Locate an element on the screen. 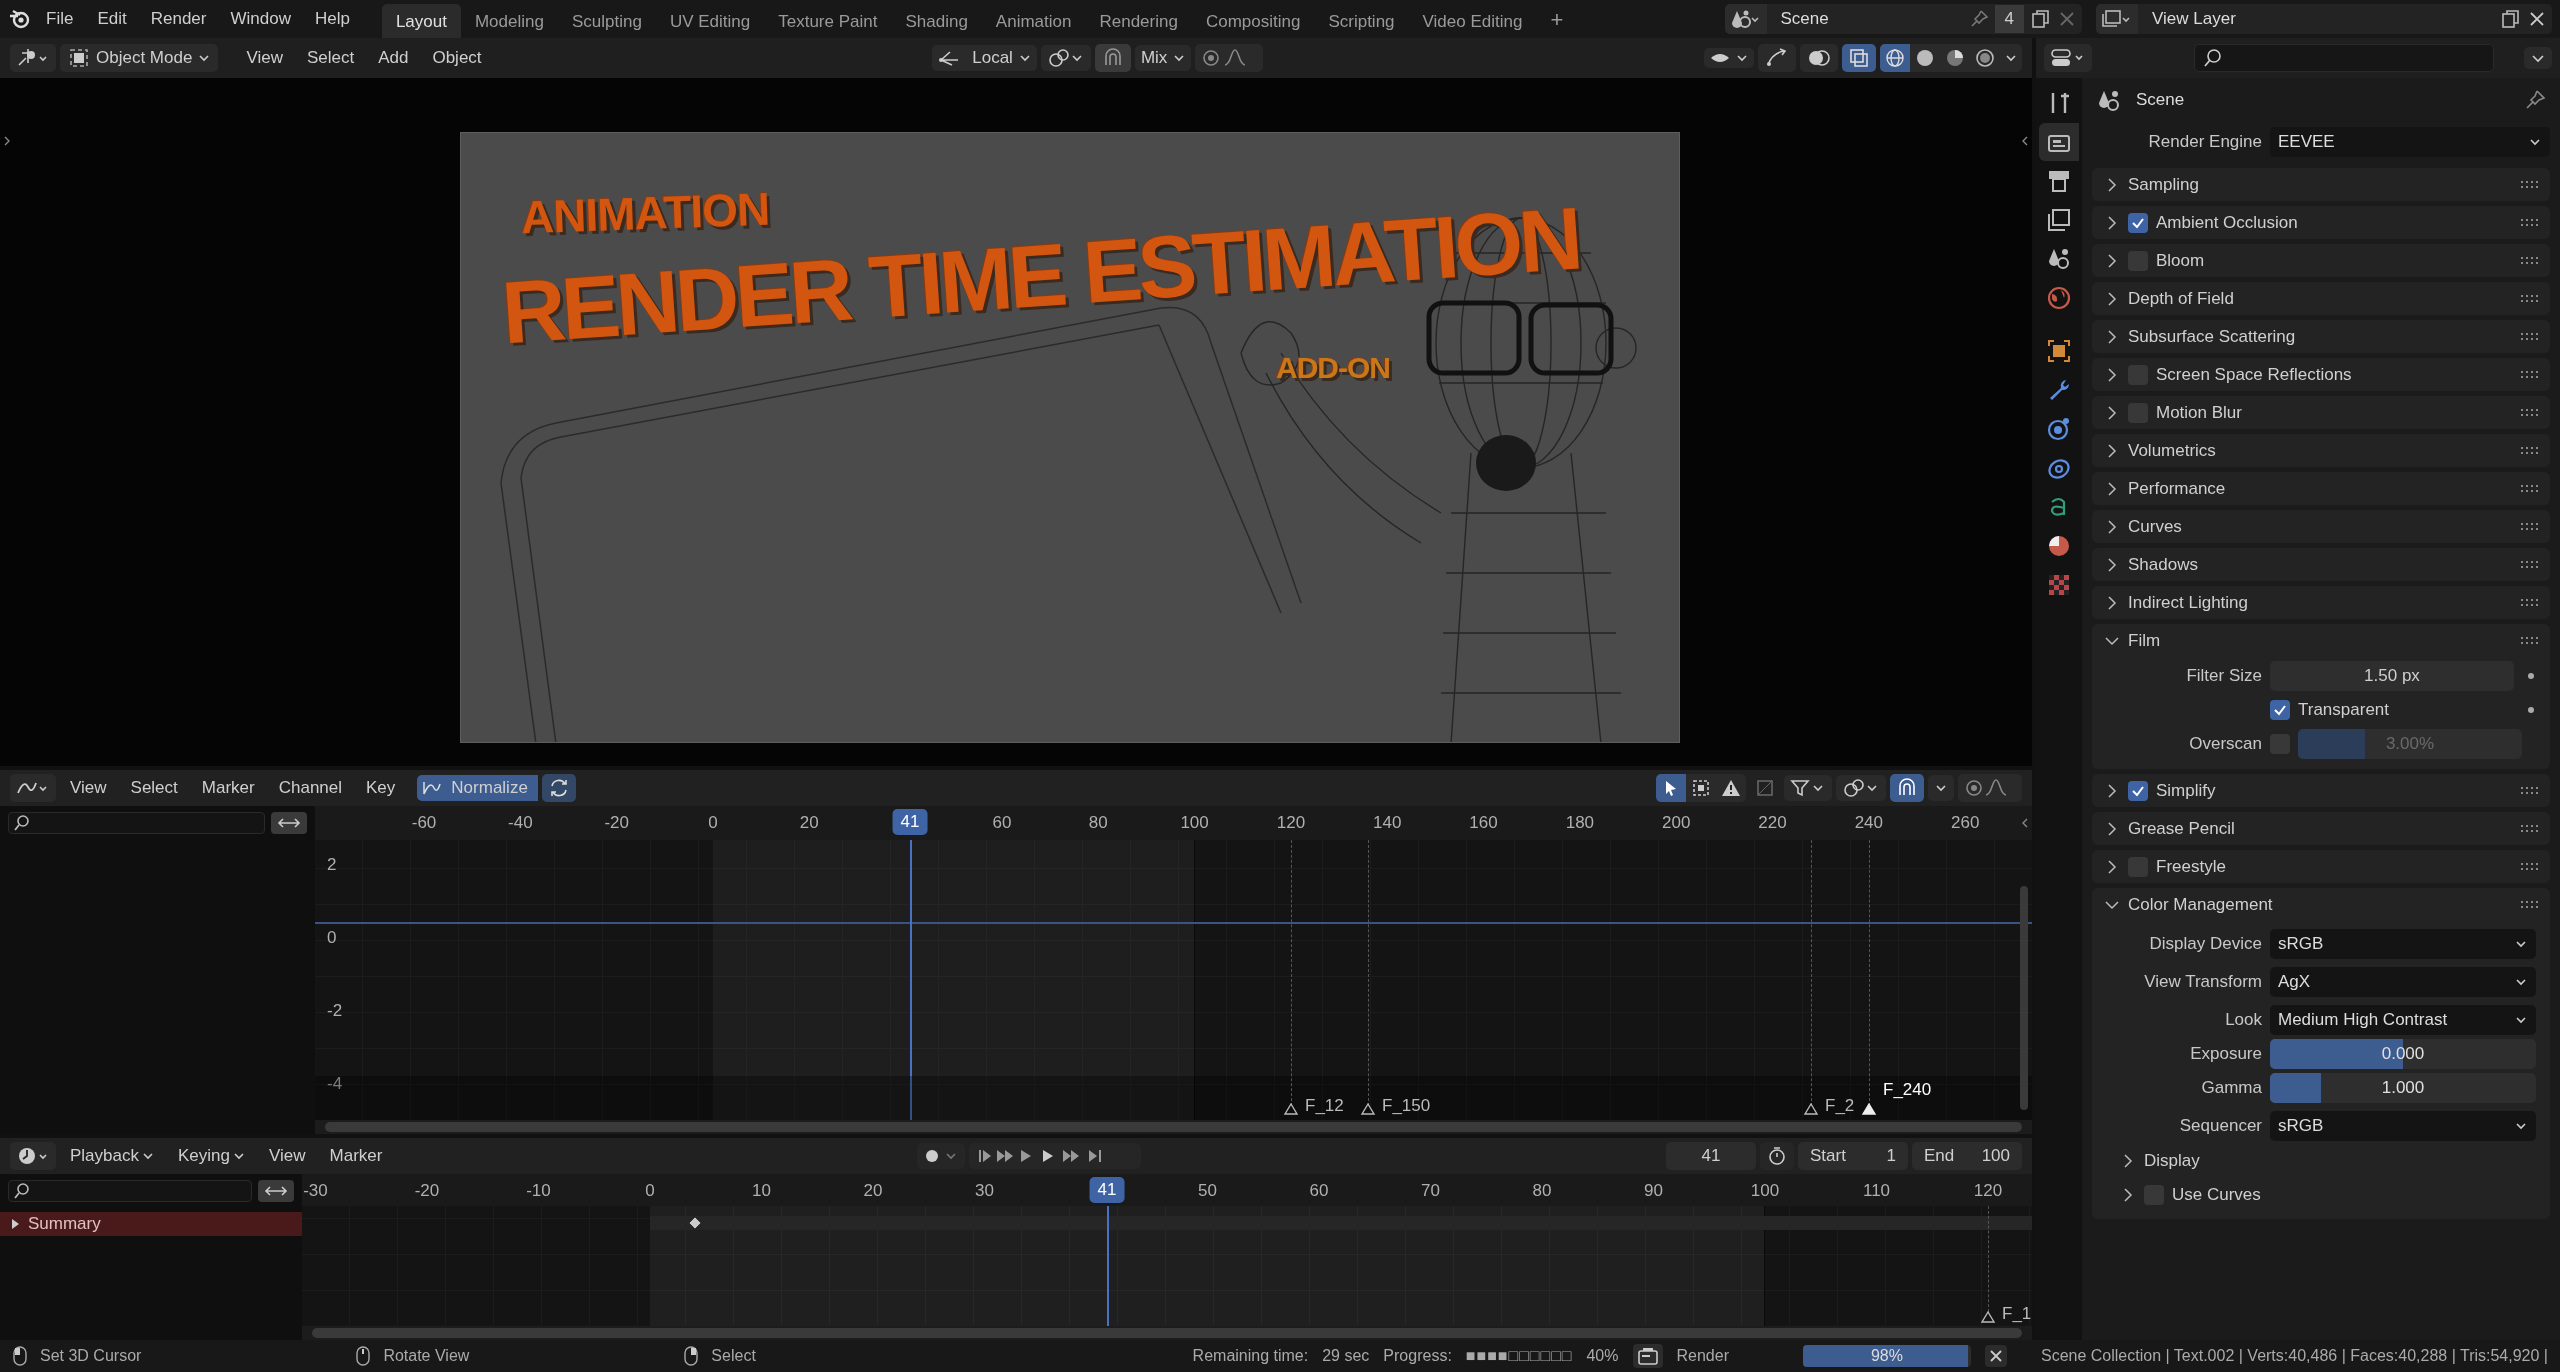 The image size is (2560, 1372). panel-header: Film is located at coordinates (2321, 640).